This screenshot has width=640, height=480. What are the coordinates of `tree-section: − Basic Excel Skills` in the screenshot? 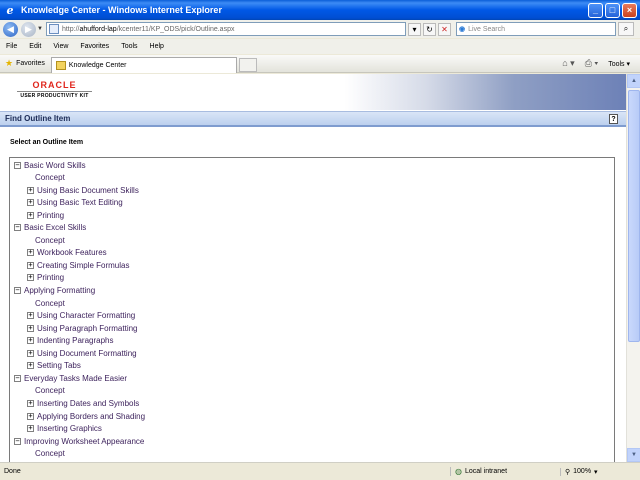 It's located at (50, 228).